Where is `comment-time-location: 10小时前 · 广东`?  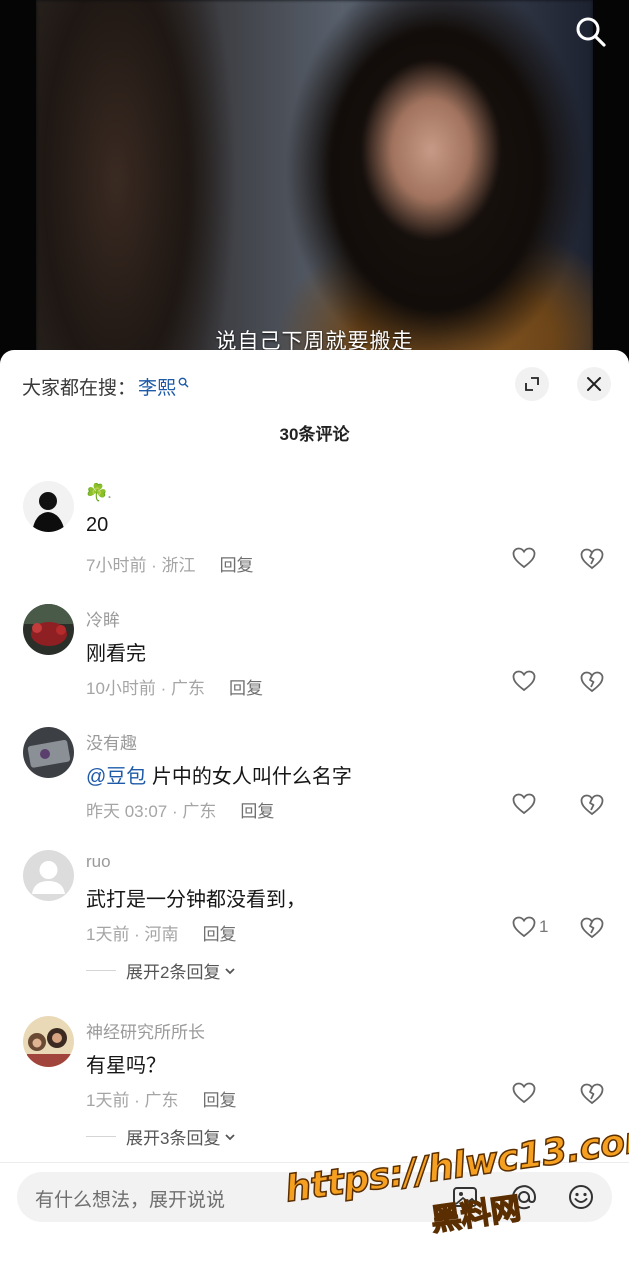
comment-time-location: 10小时前 · 广东 is located at coordinates (146, 688).